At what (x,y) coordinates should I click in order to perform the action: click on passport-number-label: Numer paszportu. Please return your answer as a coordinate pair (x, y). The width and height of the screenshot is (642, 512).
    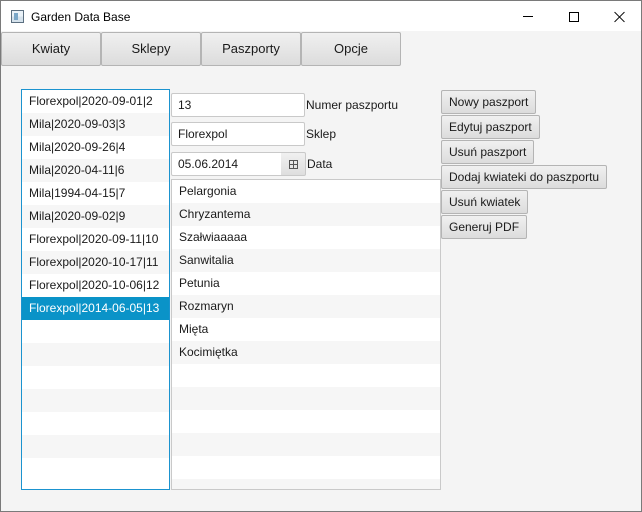
    Looking at the image, I should click on (352, 105).